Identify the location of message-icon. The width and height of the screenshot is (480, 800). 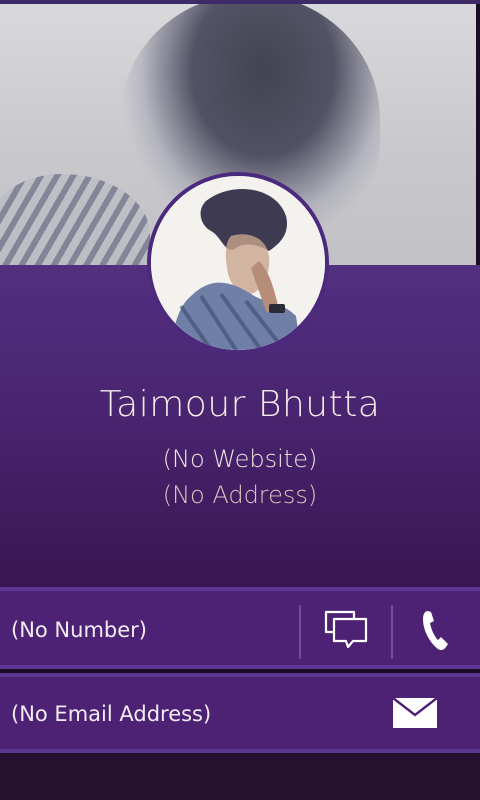
(346, 632).